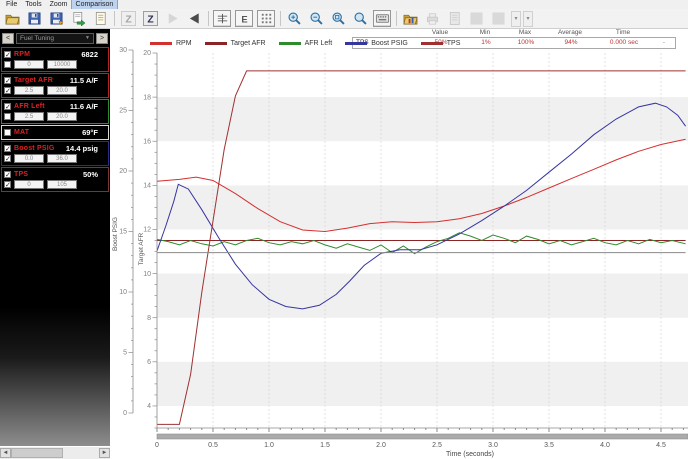 This screenshot has width=688, height=459. Describe the element at coordinates (104, 453) in the screenshot. I see `scroll-right-icon: ►` at that location.